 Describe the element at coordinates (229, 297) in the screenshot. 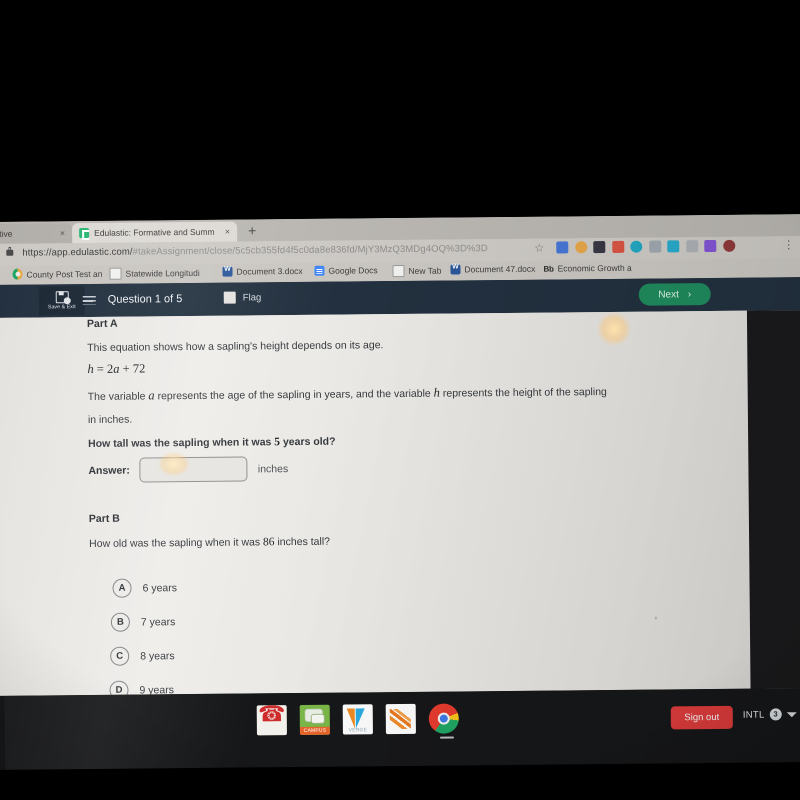

I see `flag-checkbox` at that location.